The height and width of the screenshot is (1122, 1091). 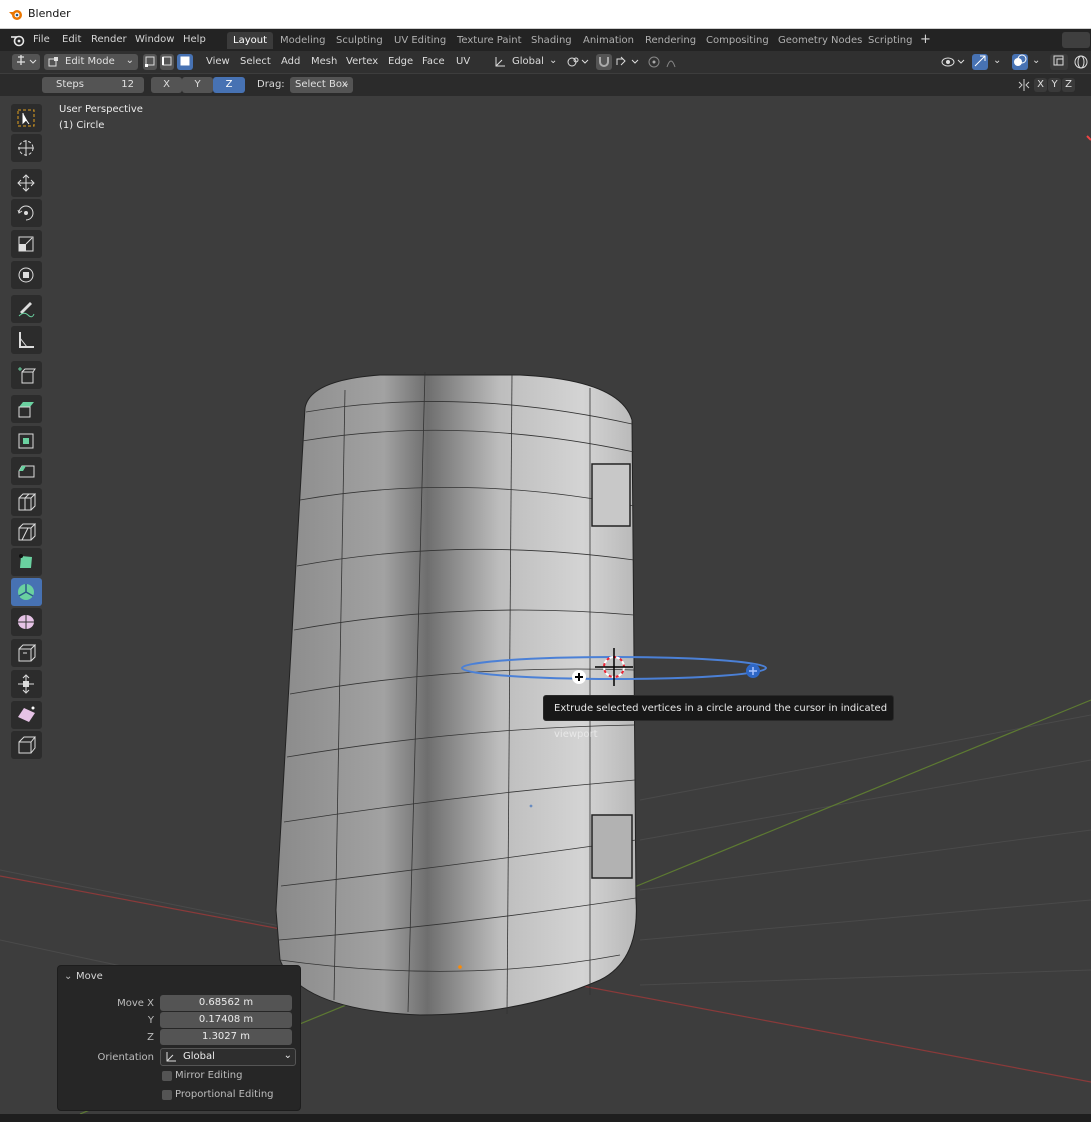 I want to click on wireframe-shading-icon, so click(x=1081, y=62).